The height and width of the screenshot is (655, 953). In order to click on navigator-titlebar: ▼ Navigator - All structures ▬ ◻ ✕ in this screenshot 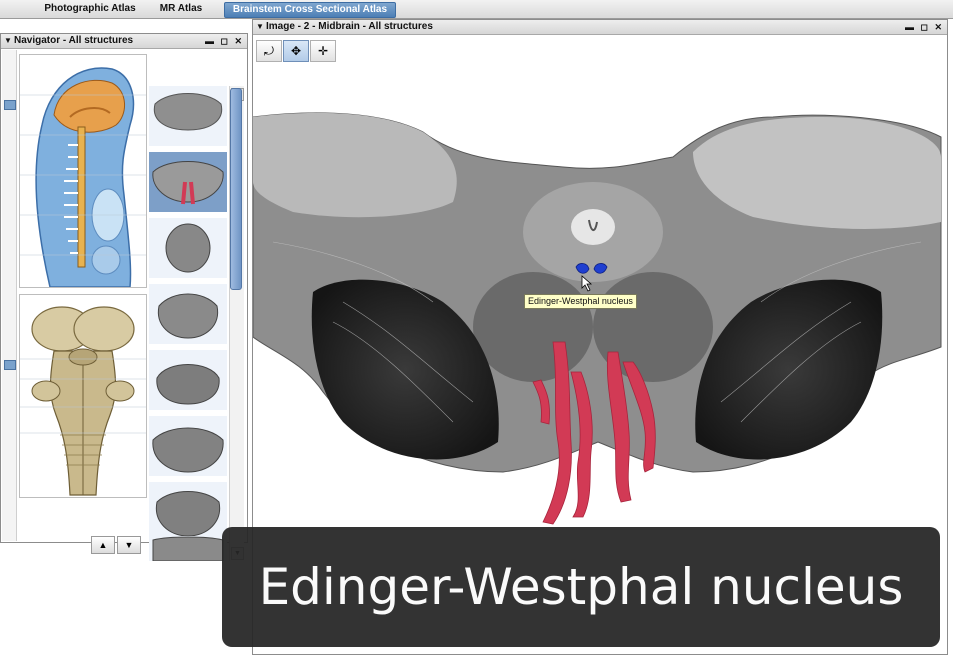, I will do `click(124, 41)`.